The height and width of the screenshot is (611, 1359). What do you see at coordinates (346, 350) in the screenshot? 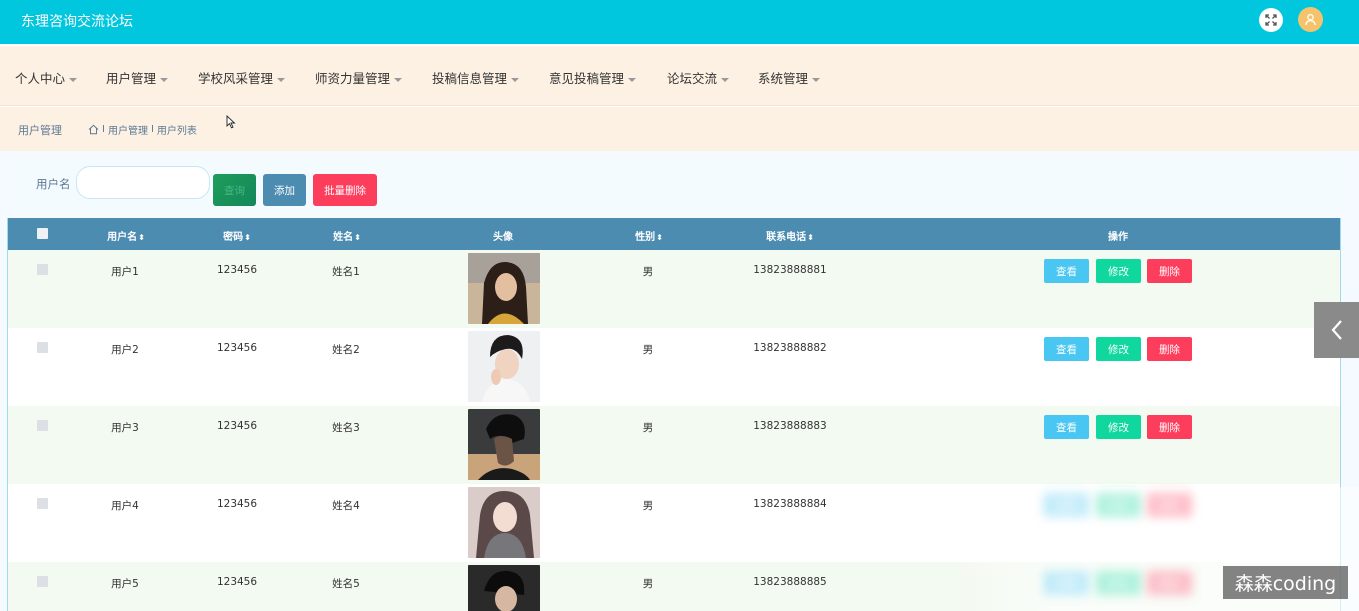
I see `cell-name: 姓名2` at bounding box center [346, 350].